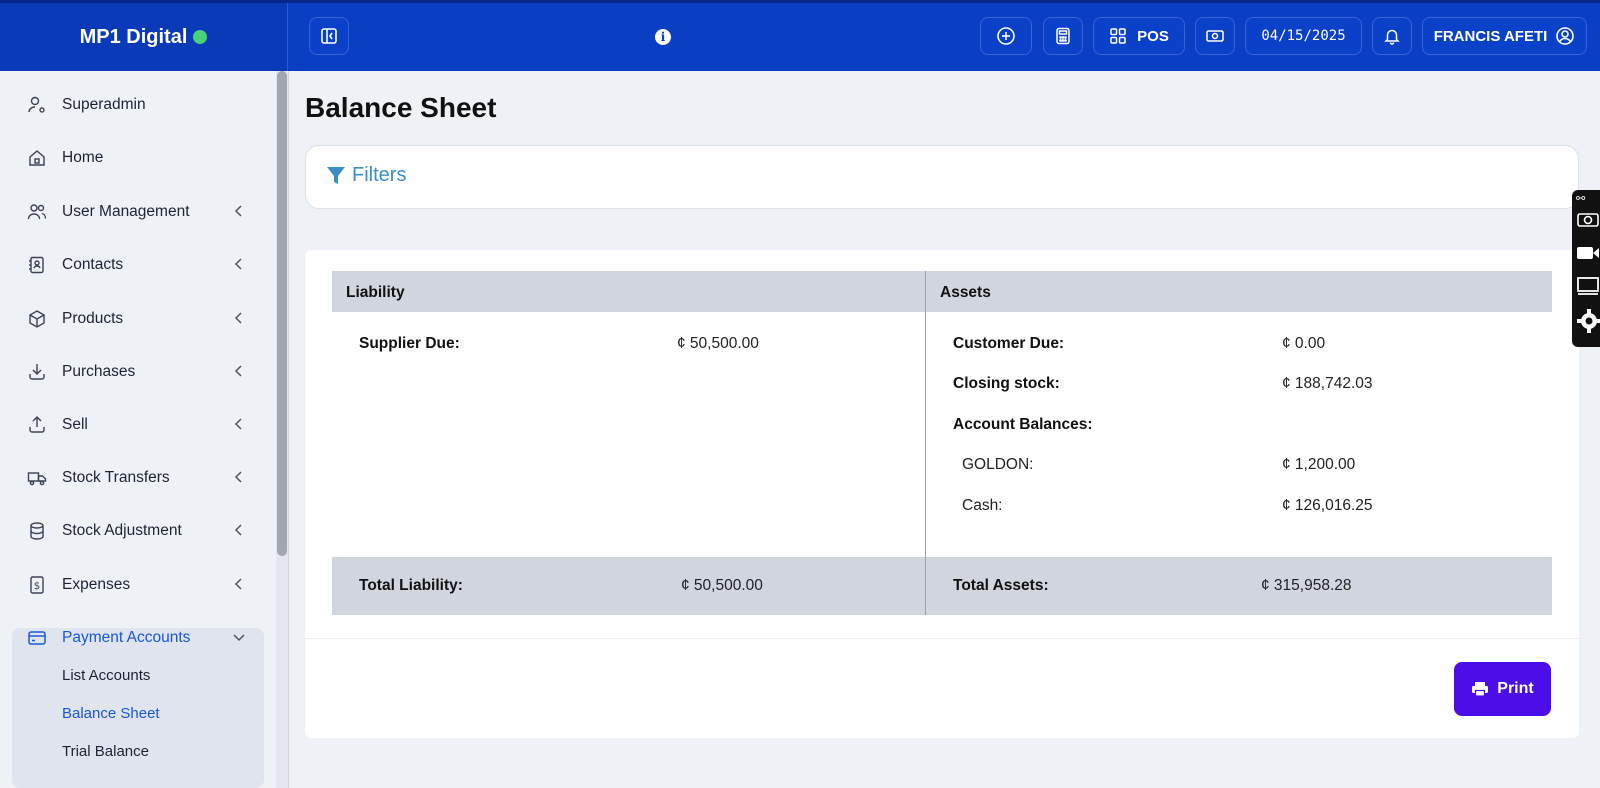 Image resolution: width=1600 pixels, height=788 pixels. What do you see at coordinates (144, 37) in the screenshot?
I see `brand-logo: MP1 Digital` at bounding box center [144, 37].